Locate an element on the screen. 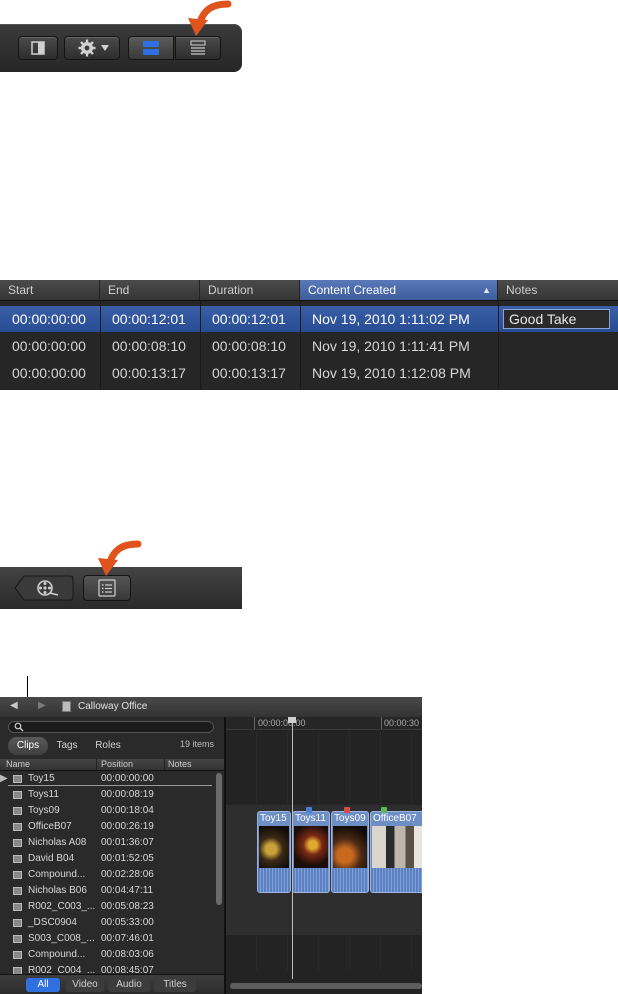  project-title: Calloway Office is located at coordinates (113, 706).